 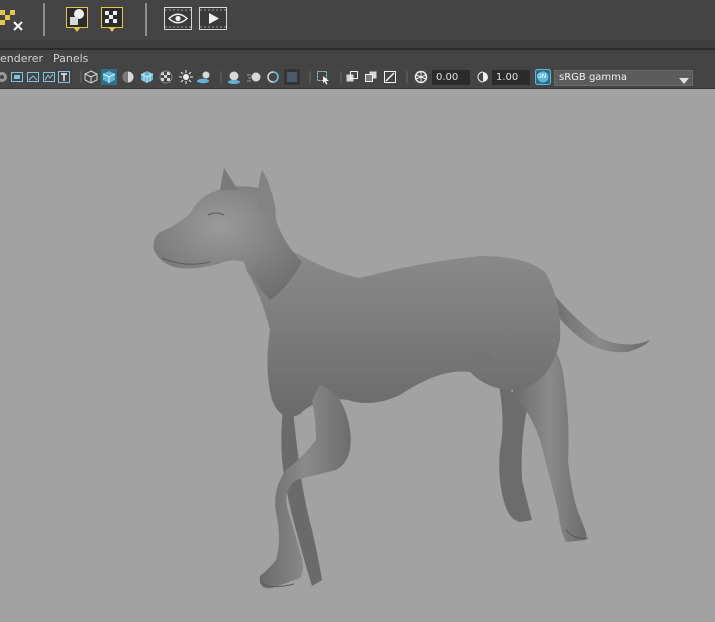 What do you see at coordinates (483, 77) in the screenshot?
I see `gamma-icon` at bounding box center [483, 77].